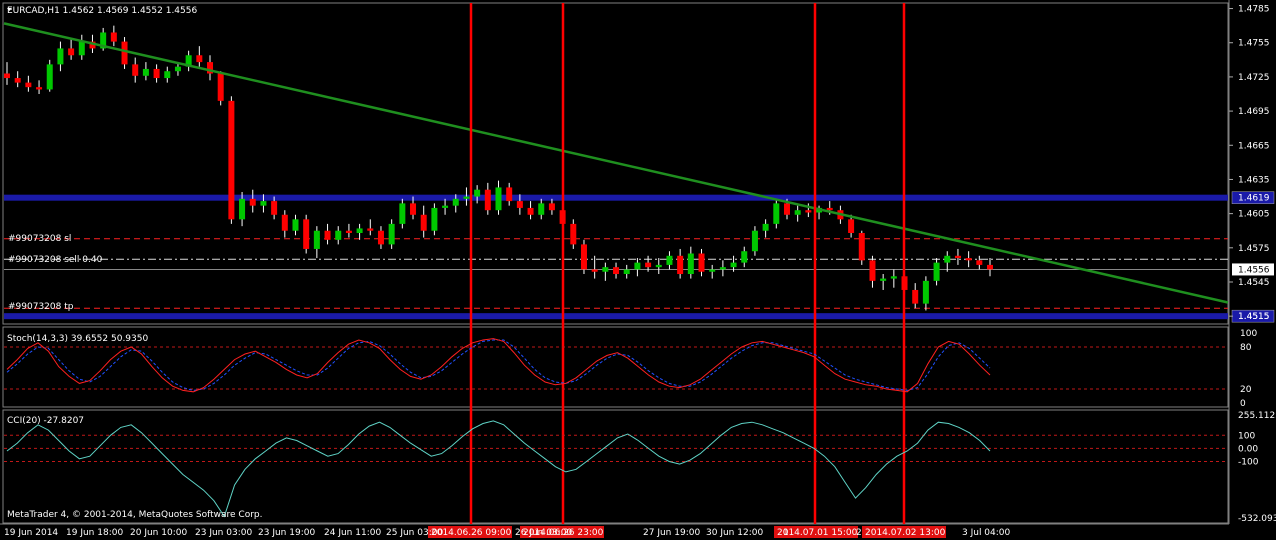 This screenshot has height=540, width=1276. Describe the element at coordinates (859, 533) in the screenshot. I see `time-label: 2` at that location.